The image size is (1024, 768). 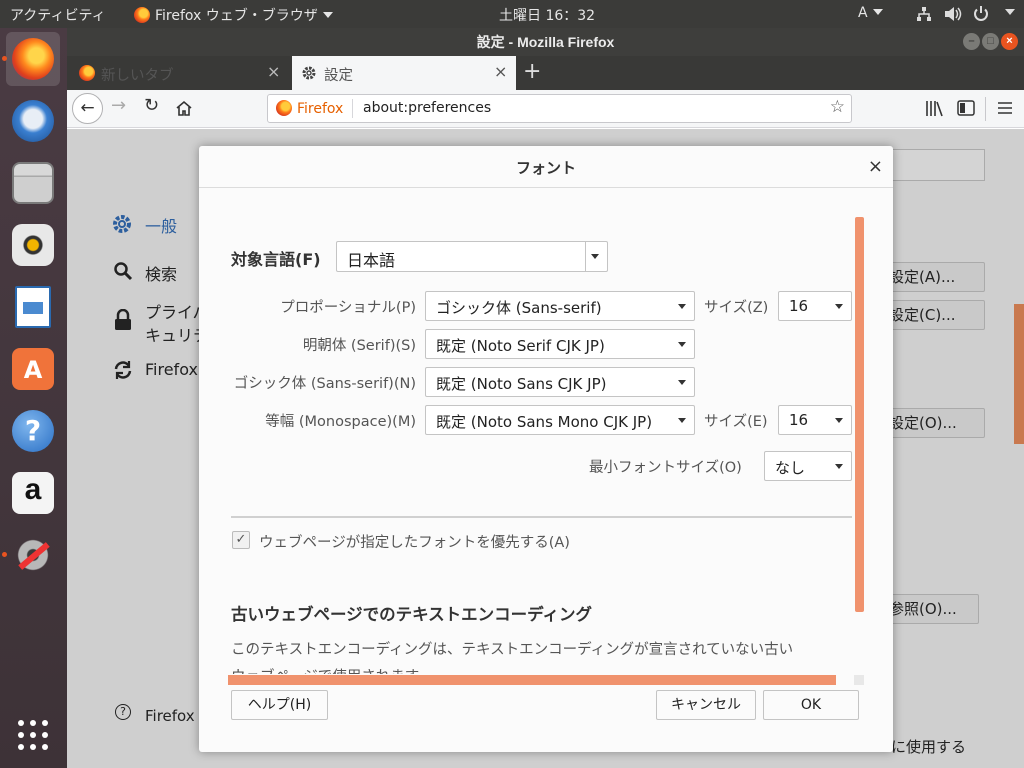 What do you see at coordinates (1009, 41) in the screenshot?
I see `close-window-button: ×` at bounding box center [1009, 41].